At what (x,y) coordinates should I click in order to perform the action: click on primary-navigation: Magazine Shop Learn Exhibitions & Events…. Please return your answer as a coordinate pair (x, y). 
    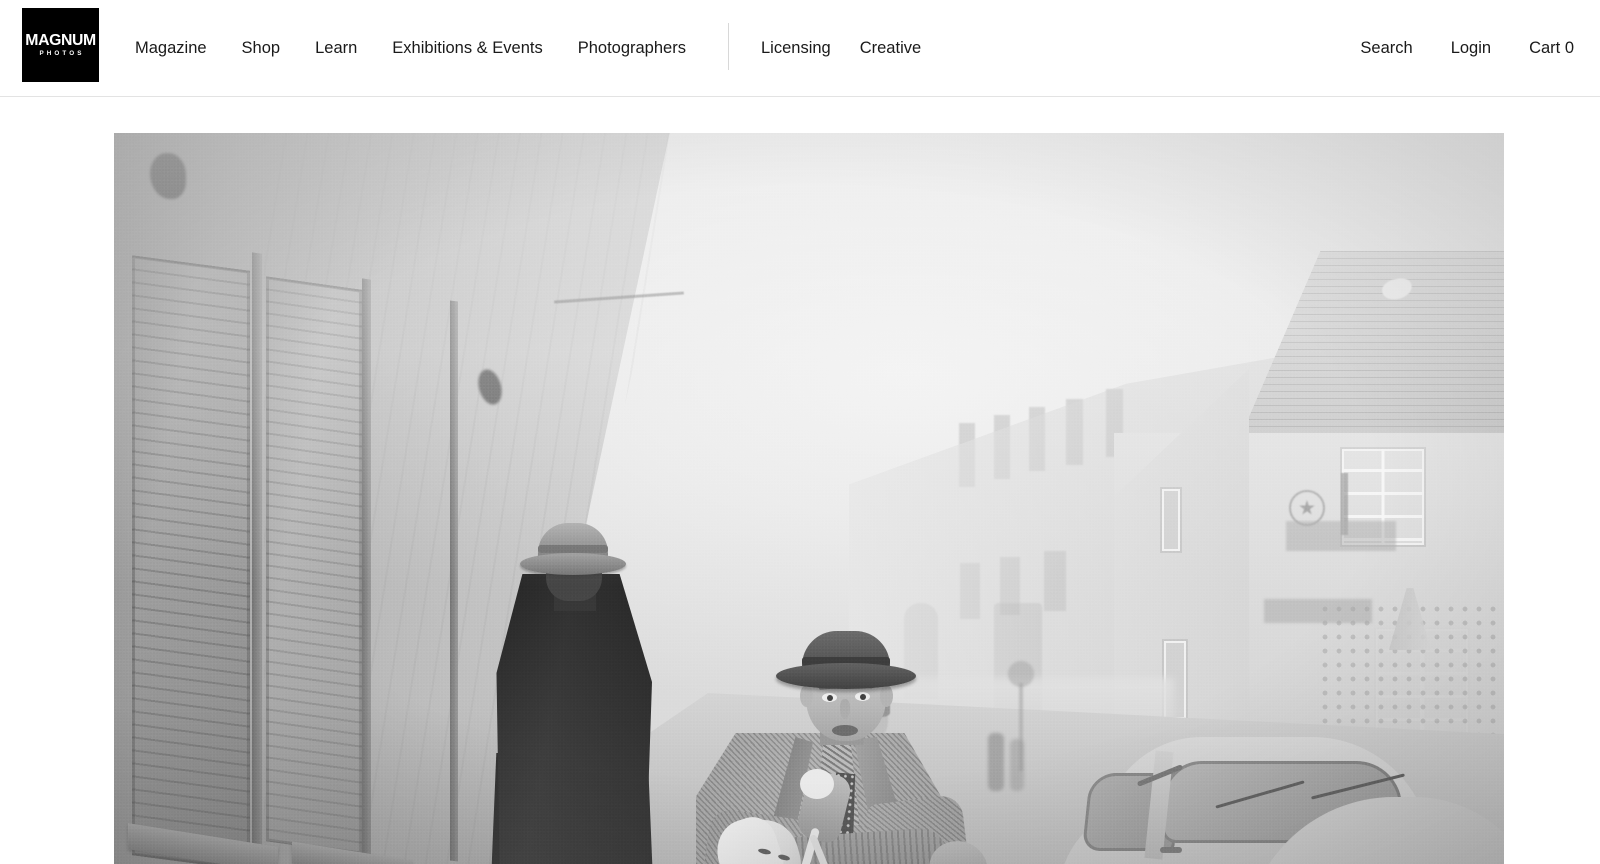
    Looking at the image, I should click on (410, 48).